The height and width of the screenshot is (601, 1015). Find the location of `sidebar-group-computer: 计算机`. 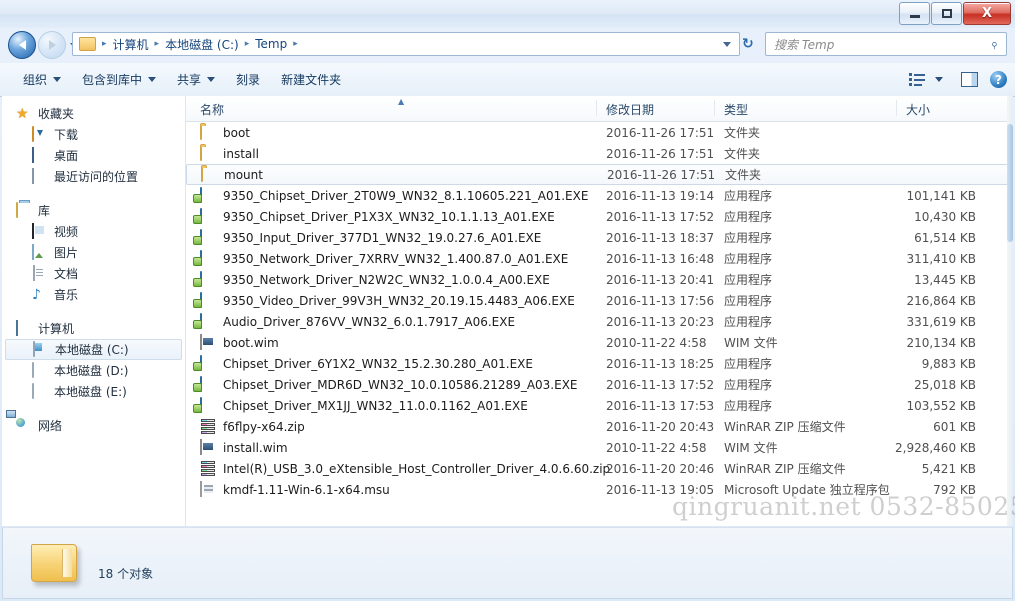

sidebar-group-computer: 计算机 is located at coordinates (93, 328).